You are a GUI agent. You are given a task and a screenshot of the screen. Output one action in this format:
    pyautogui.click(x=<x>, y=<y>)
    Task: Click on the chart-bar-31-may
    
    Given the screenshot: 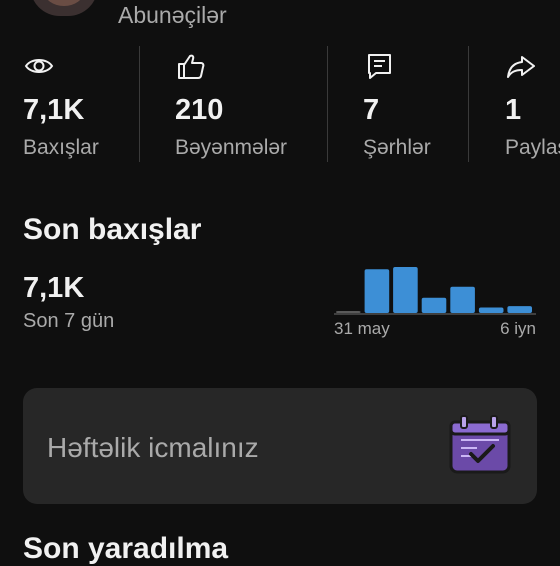 What is the action you would take?
    pyautogui.click(x=348, y=312)
    